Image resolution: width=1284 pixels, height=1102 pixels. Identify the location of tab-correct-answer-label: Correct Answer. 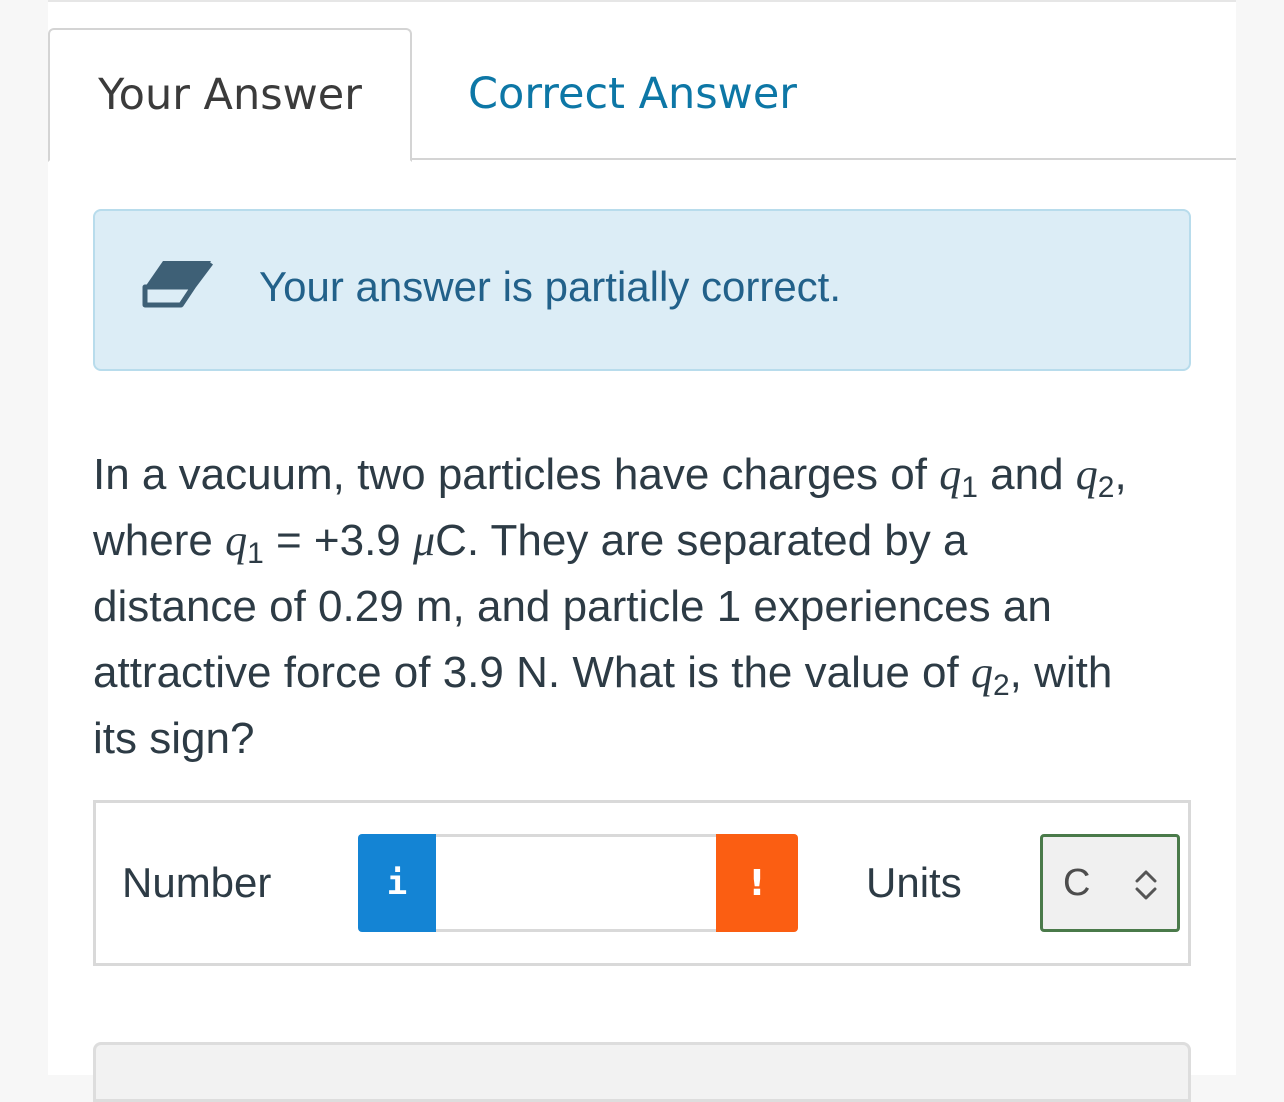
(632, 94).